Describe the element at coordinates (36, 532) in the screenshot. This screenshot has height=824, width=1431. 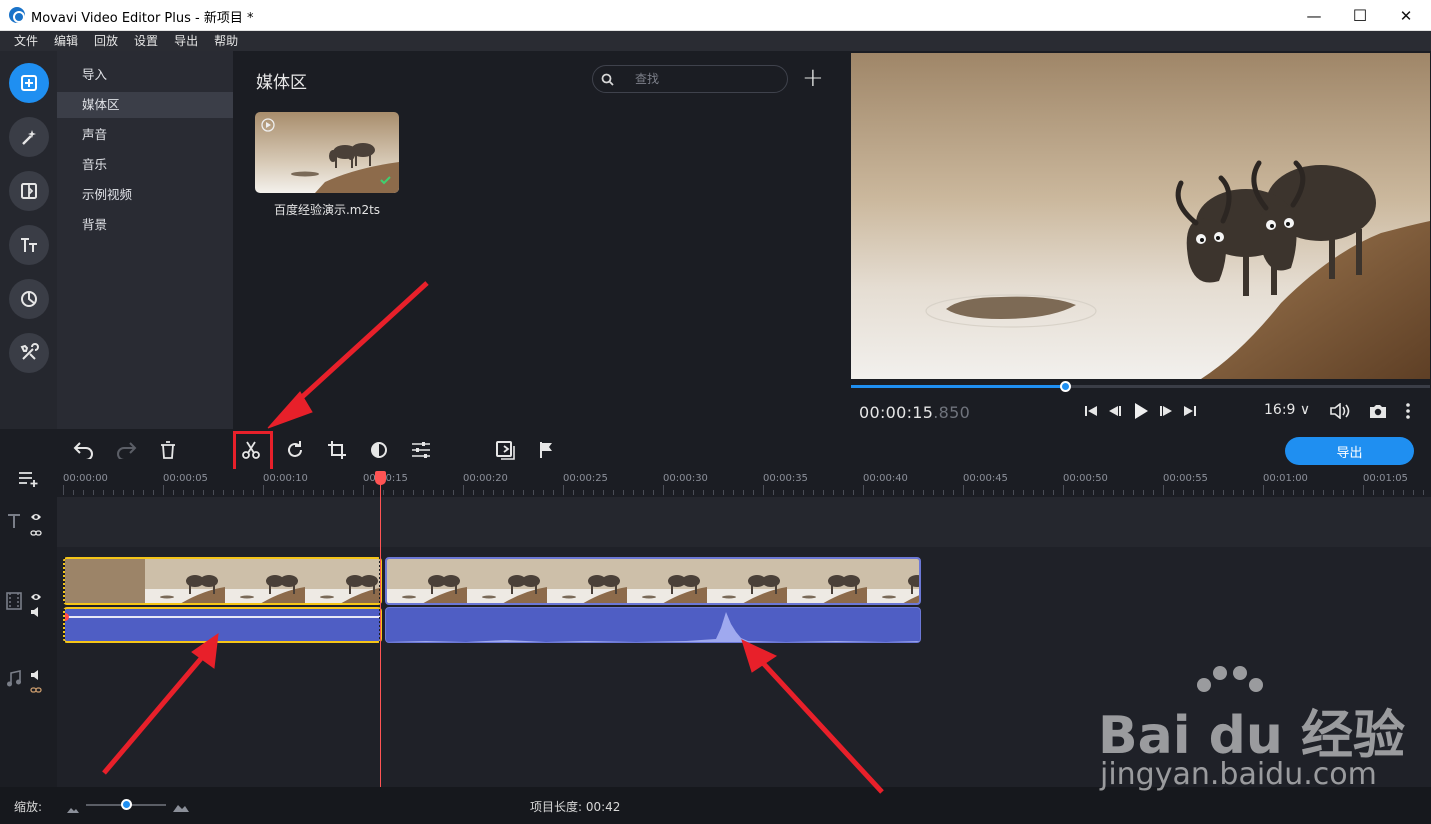
I see `title-track-link-toggle` at that location.